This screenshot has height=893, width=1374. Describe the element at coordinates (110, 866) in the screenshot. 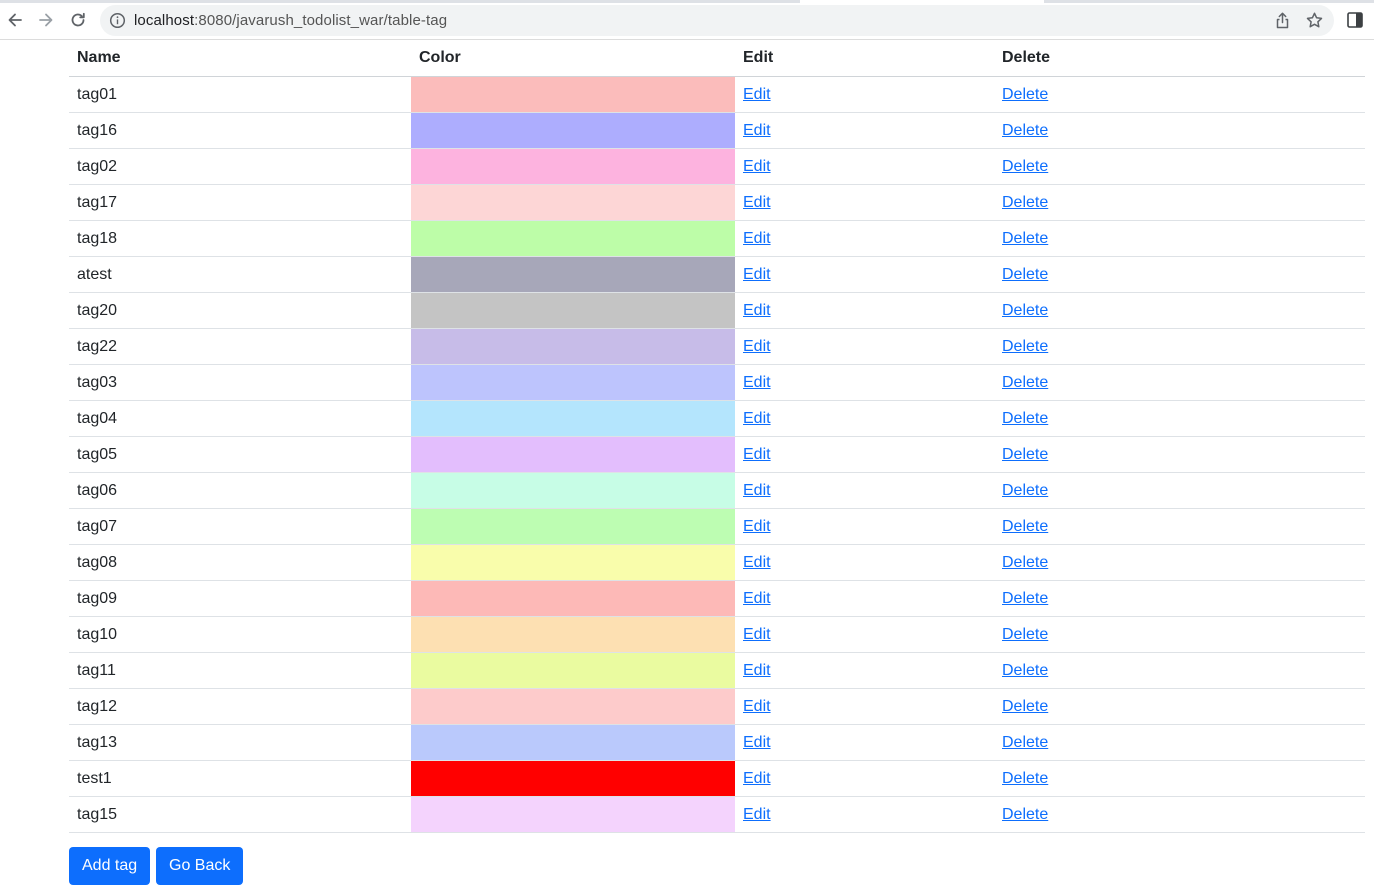

I see `add-tag-button: Add tag` at that location.